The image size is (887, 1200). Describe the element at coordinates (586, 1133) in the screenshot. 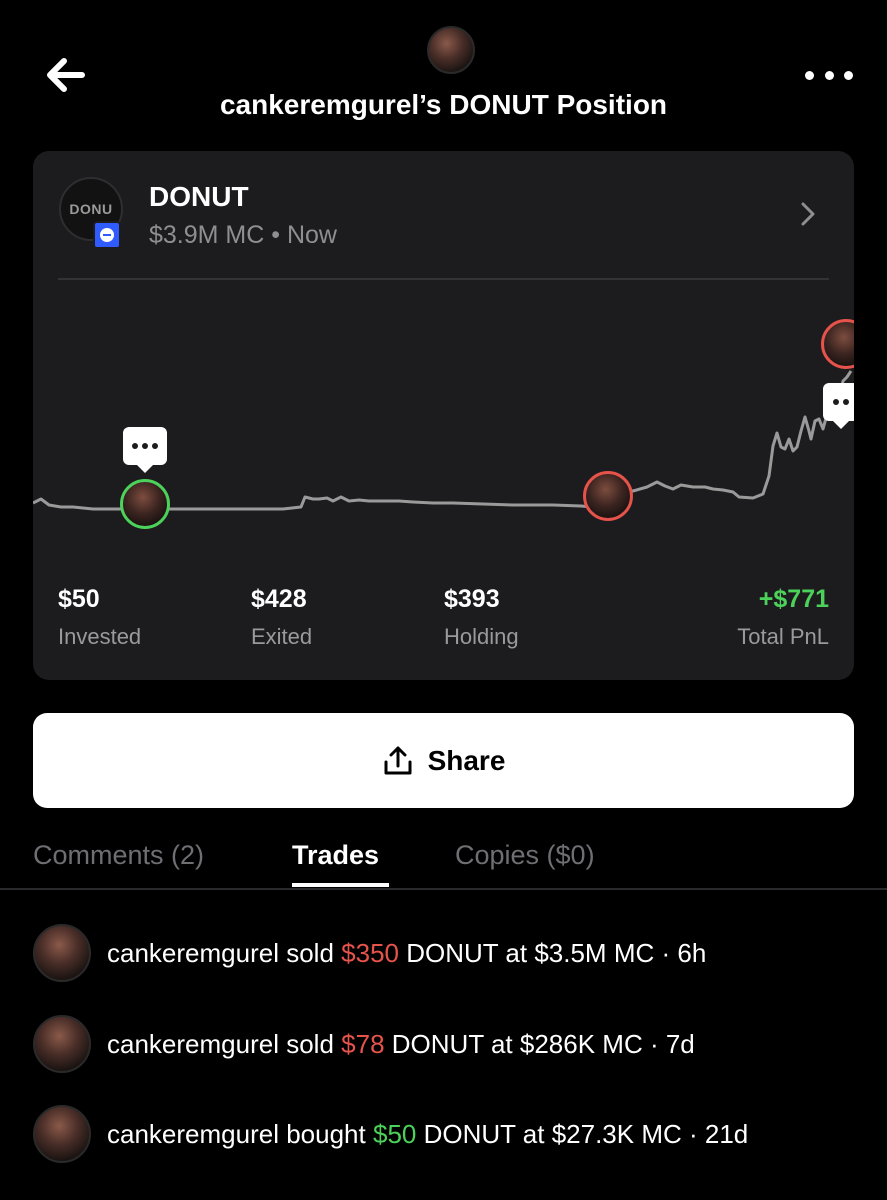

I see `trade-detail: DONUT at $27.3K MC · 21d` at that location.